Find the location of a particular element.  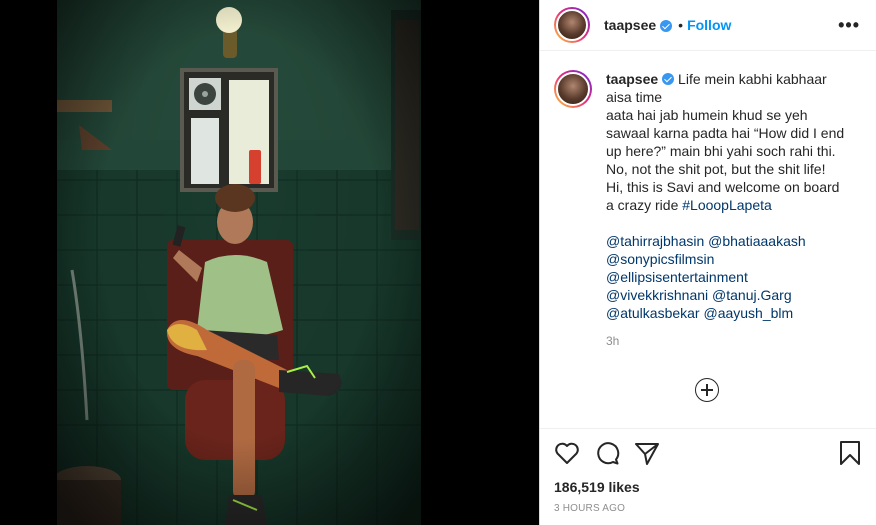

bookmark-icon is located at coordinates (850, 453).